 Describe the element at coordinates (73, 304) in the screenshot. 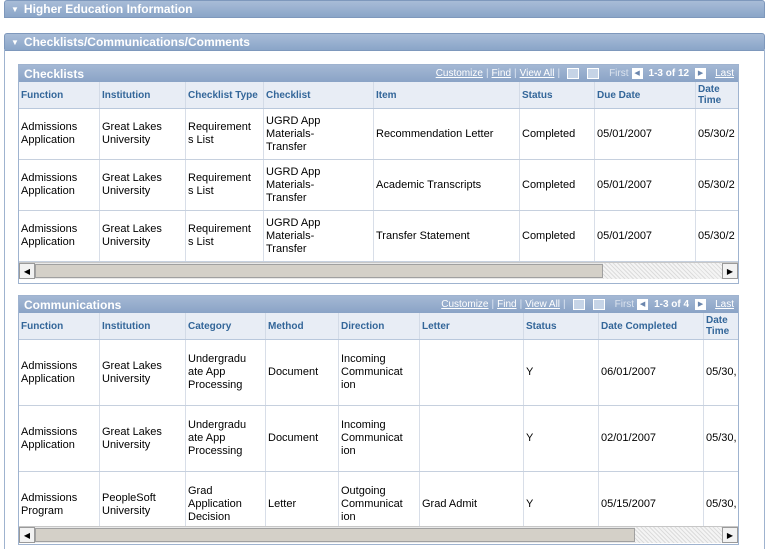

I see `communications-grid-title: Communications` at that location.